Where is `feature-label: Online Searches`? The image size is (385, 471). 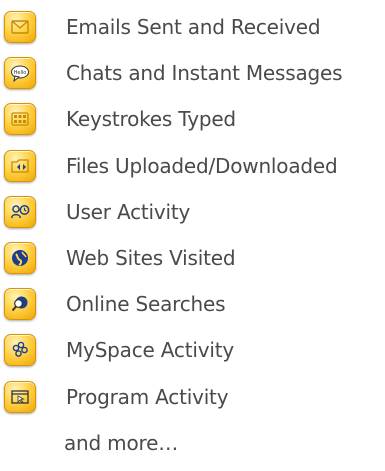
feature-label: Online Searches is located at coordinates (146, 304).